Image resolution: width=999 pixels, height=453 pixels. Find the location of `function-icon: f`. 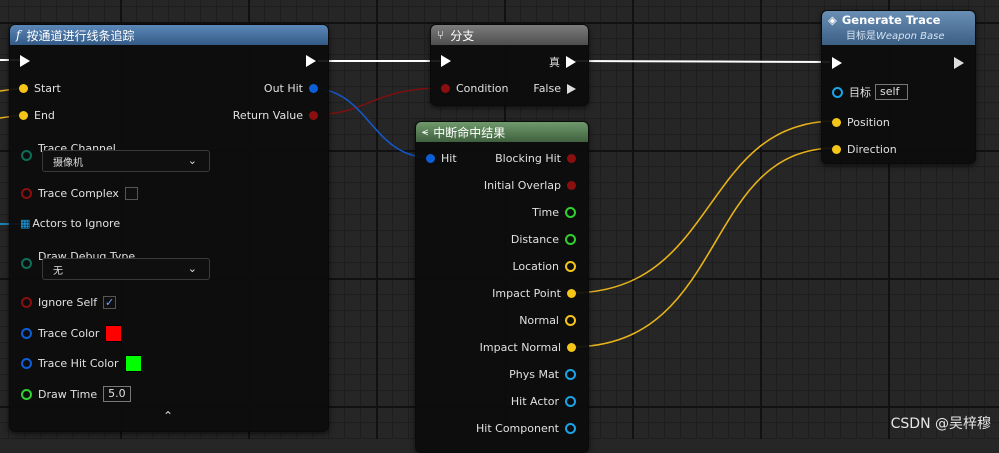

function-icon: f is located at coordinates (18, 35).